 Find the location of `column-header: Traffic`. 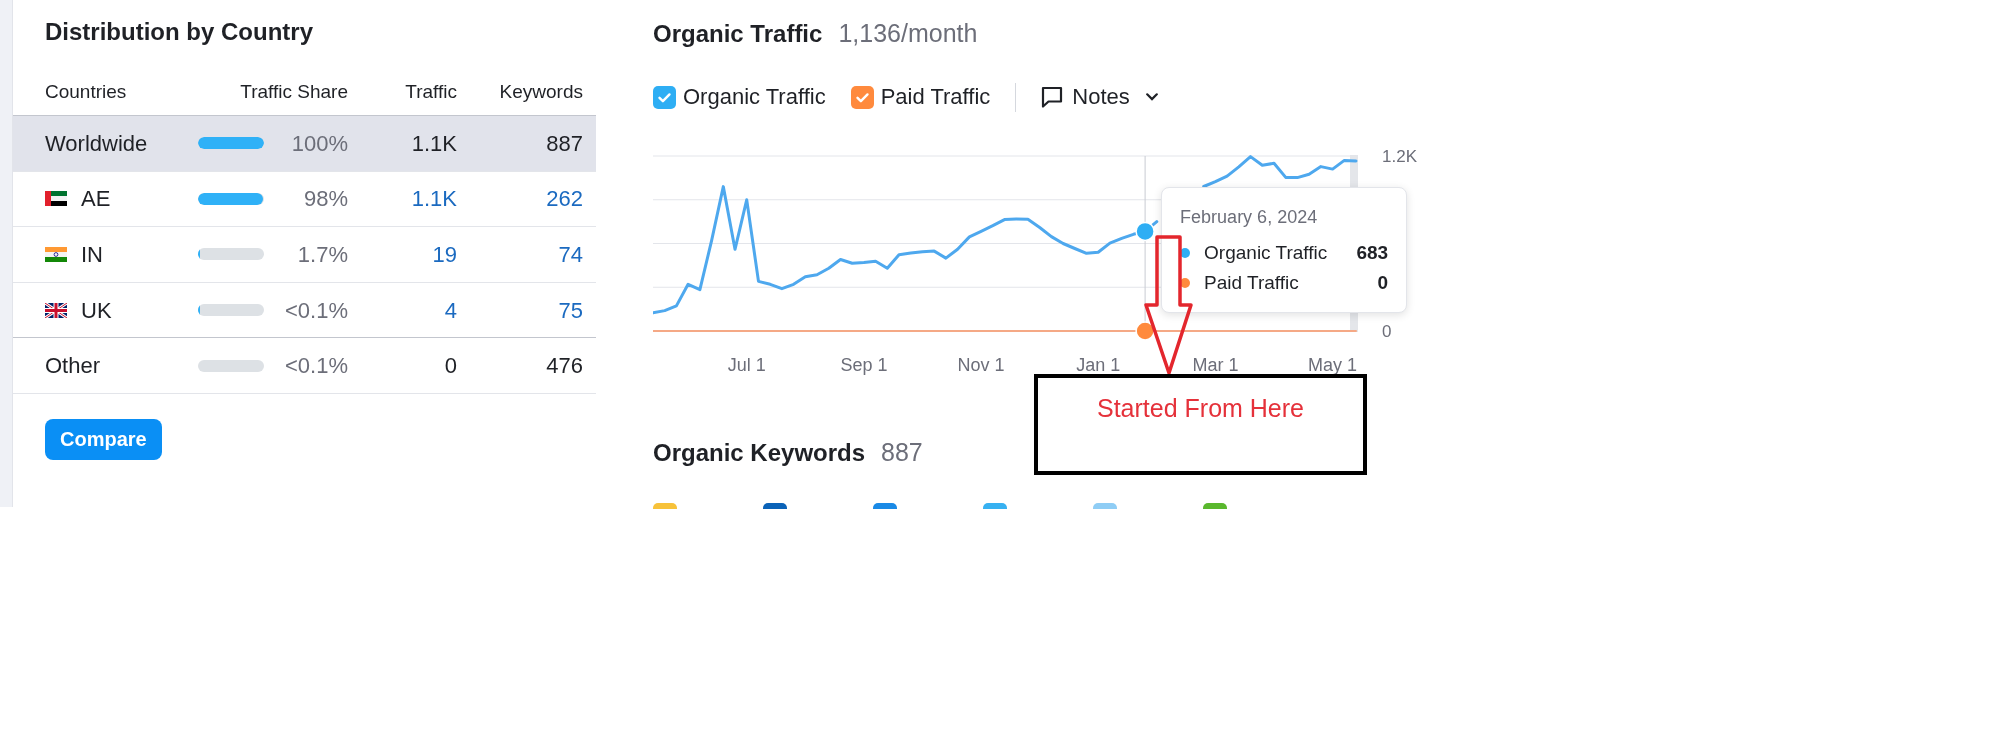

column-header: Traffic is located at coordinates (430, 91).